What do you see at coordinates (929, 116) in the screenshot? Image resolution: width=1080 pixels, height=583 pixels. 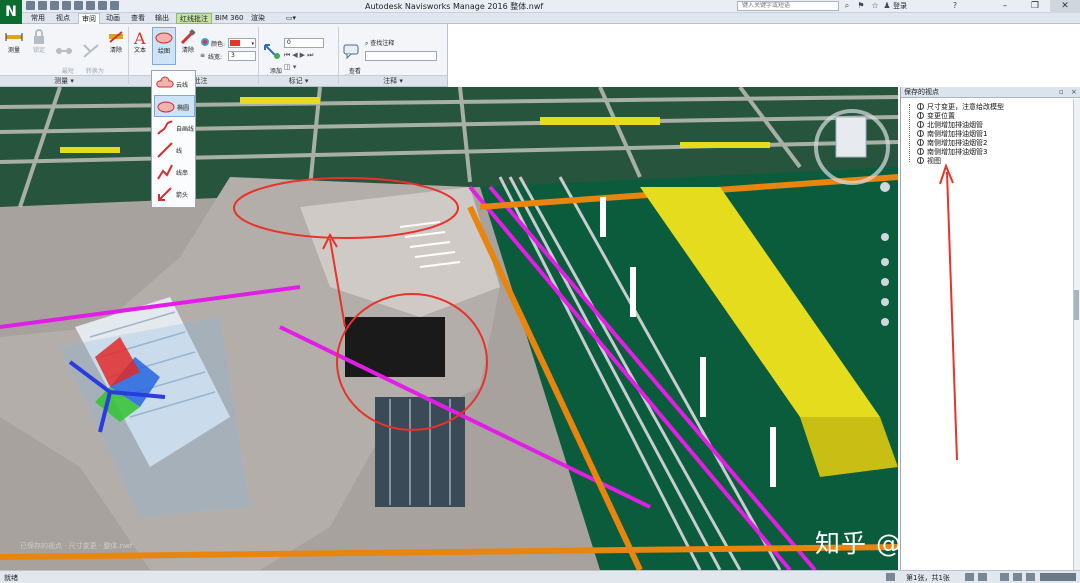 I see `viewpoint-item: 变更位置` at bounding box center [929, 116].